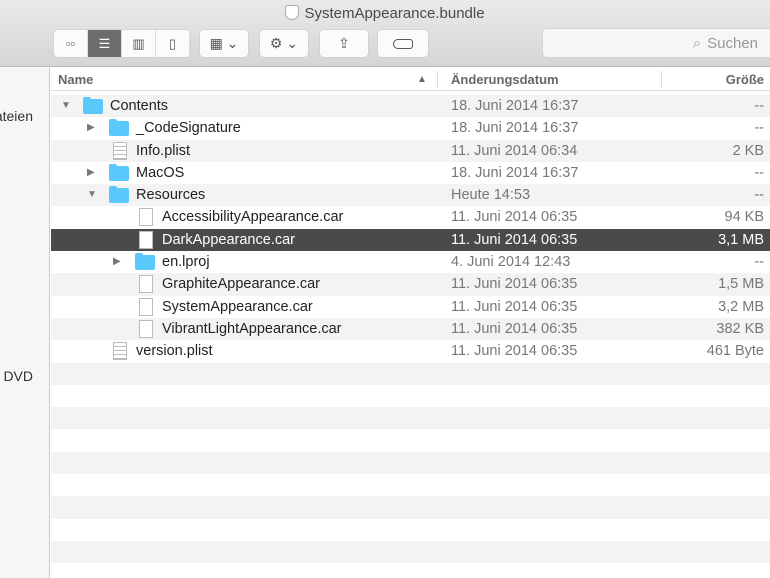 This screenshot has width=770, height=578. Describe the element at coordinates (160, 172) in the screenshot. I see `file-name: MacOS` at that location.